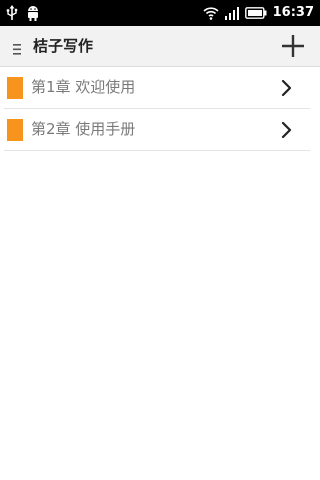 This screenshot has height=480, width=320. Describe the element at coordinates (231, 13) in the screenshot. I see `signal-icon` at that location.